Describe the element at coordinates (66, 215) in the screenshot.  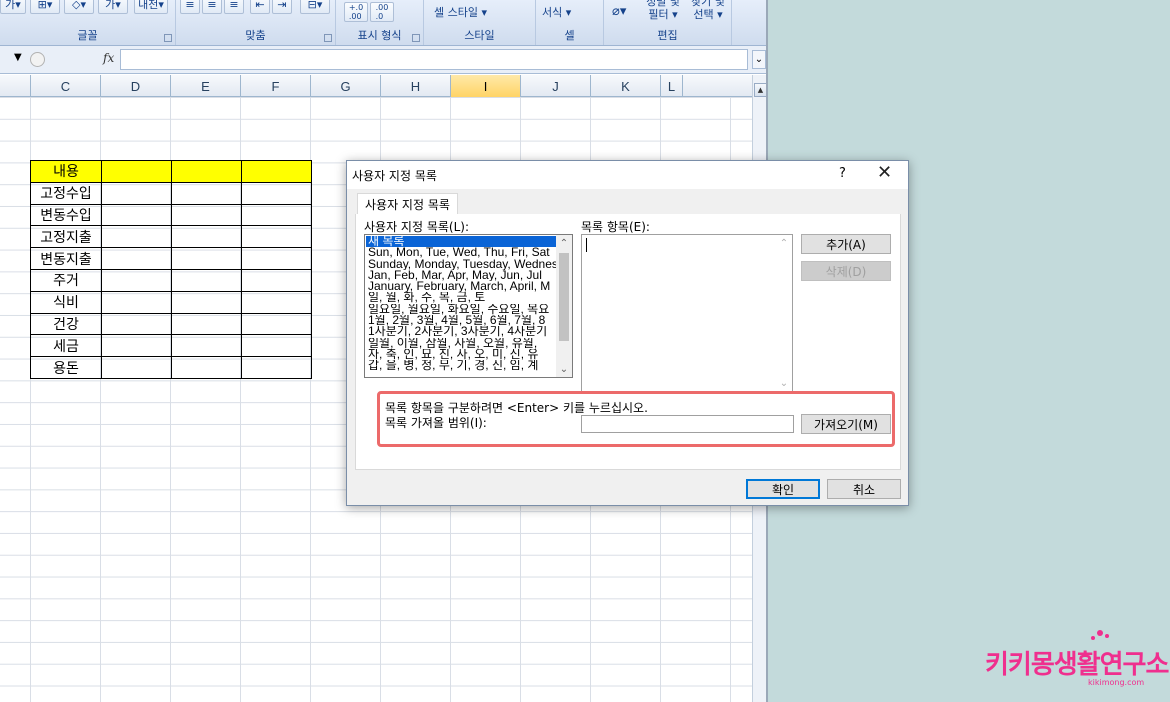
I see `table-cell-label: 변동수입` at that location.